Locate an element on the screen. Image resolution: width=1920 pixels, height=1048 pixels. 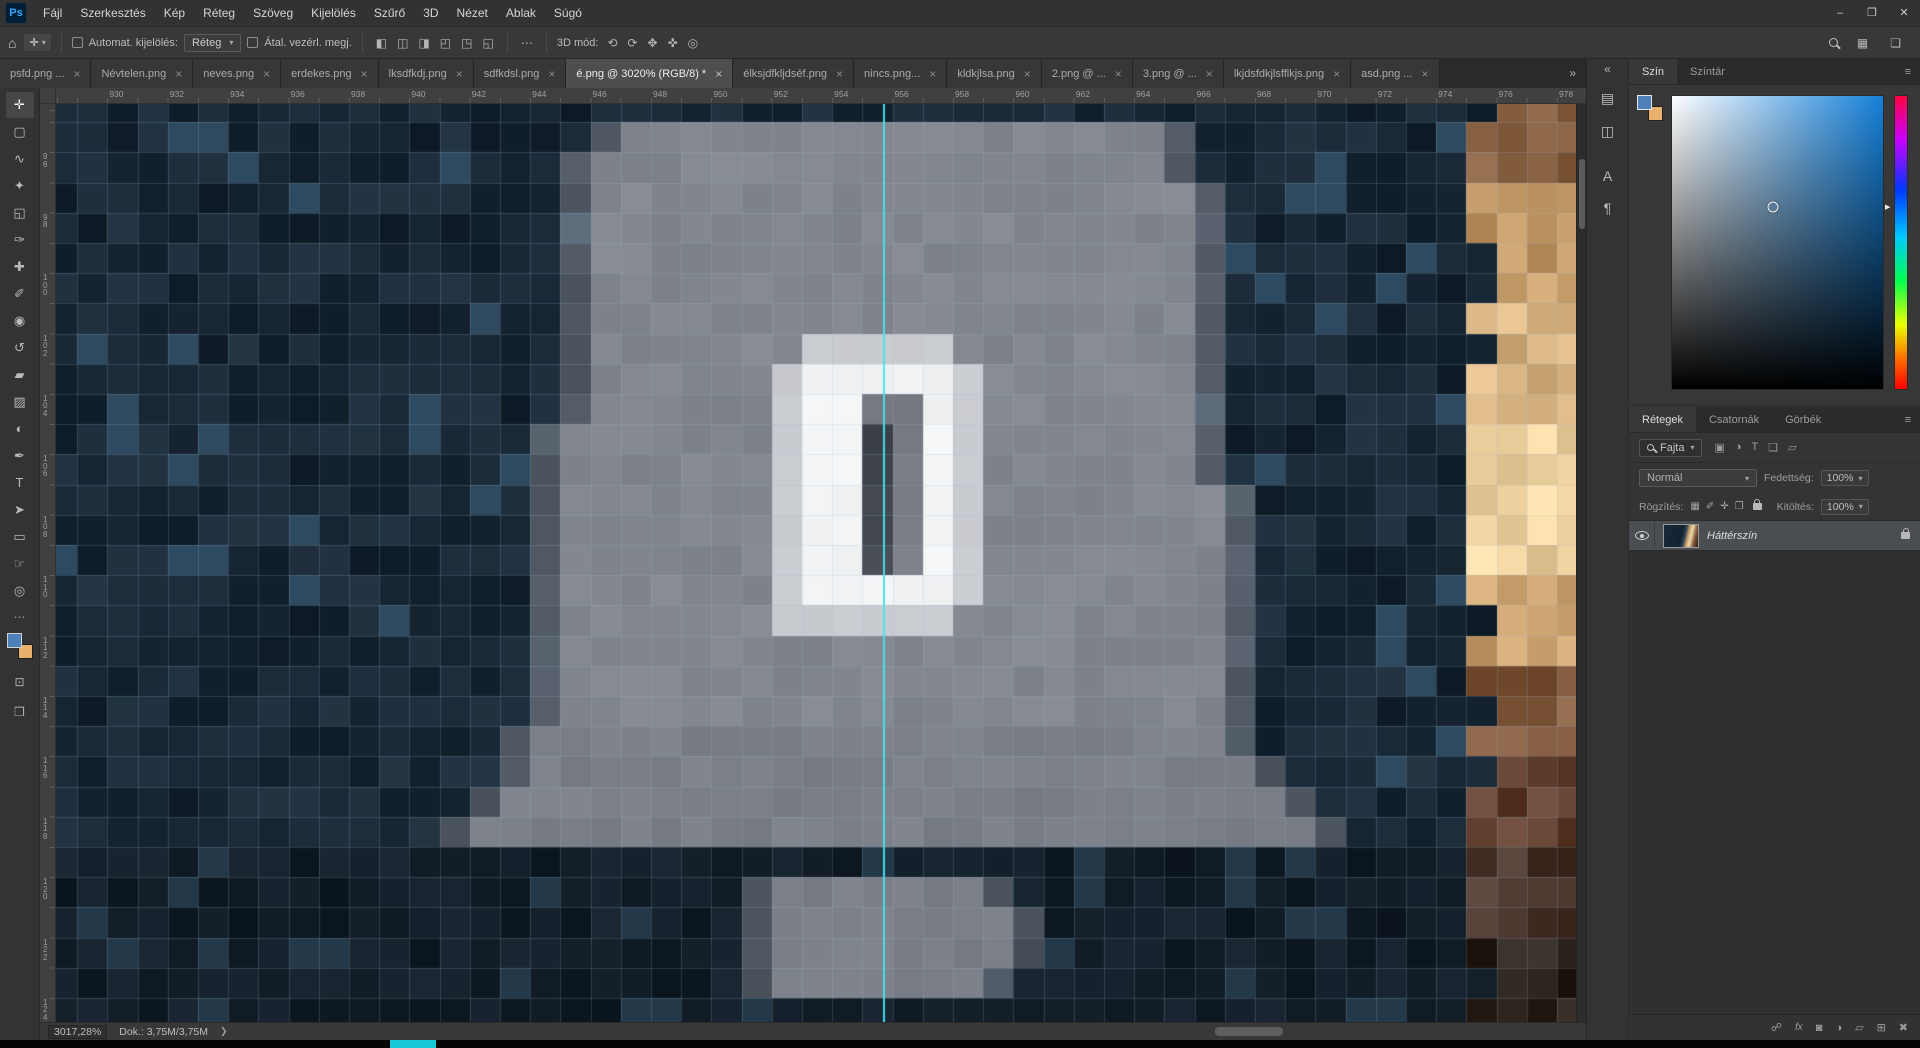
document-tab: 2.png @ ... × is located at coordinates (1087, 73).